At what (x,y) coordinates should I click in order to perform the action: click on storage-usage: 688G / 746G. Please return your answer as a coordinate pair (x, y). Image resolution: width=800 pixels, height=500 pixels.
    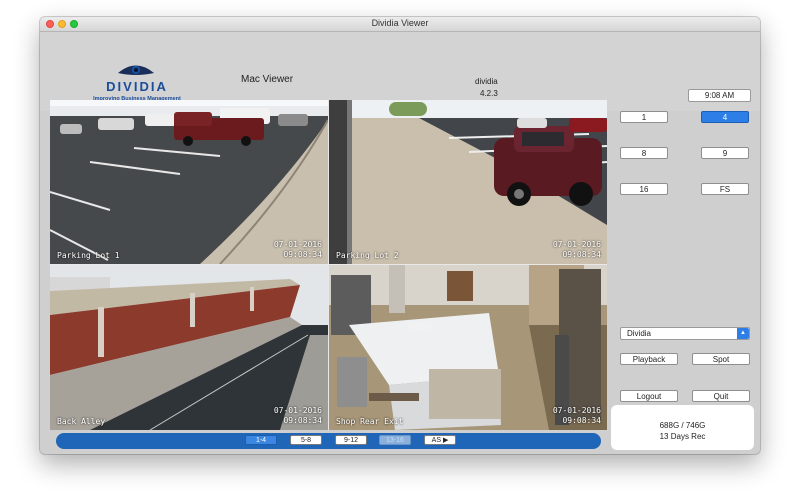
    Looking at the image, I should click on (682, 425).